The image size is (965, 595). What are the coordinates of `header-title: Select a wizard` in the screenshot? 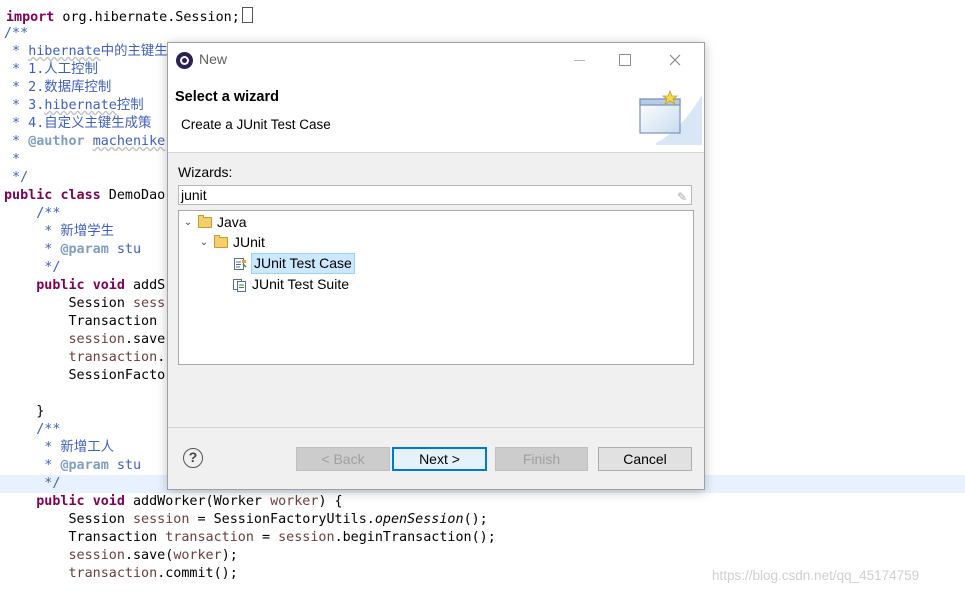 It's located at (227, 97).